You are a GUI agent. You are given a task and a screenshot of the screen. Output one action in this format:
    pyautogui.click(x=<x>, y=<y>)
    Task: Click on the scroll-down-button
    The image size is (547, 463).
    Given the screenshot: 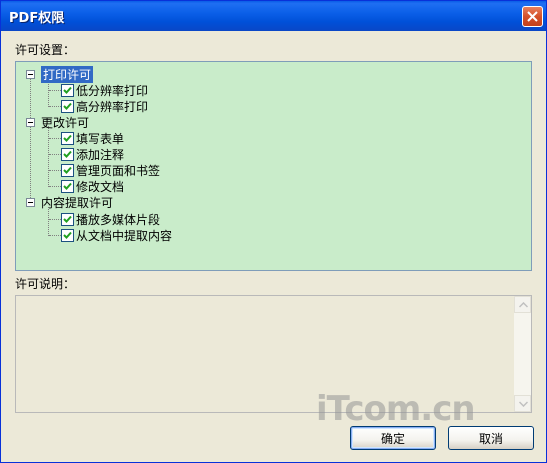 What is the action you would take?
    pyautogui.click(x=522, y=403)
    